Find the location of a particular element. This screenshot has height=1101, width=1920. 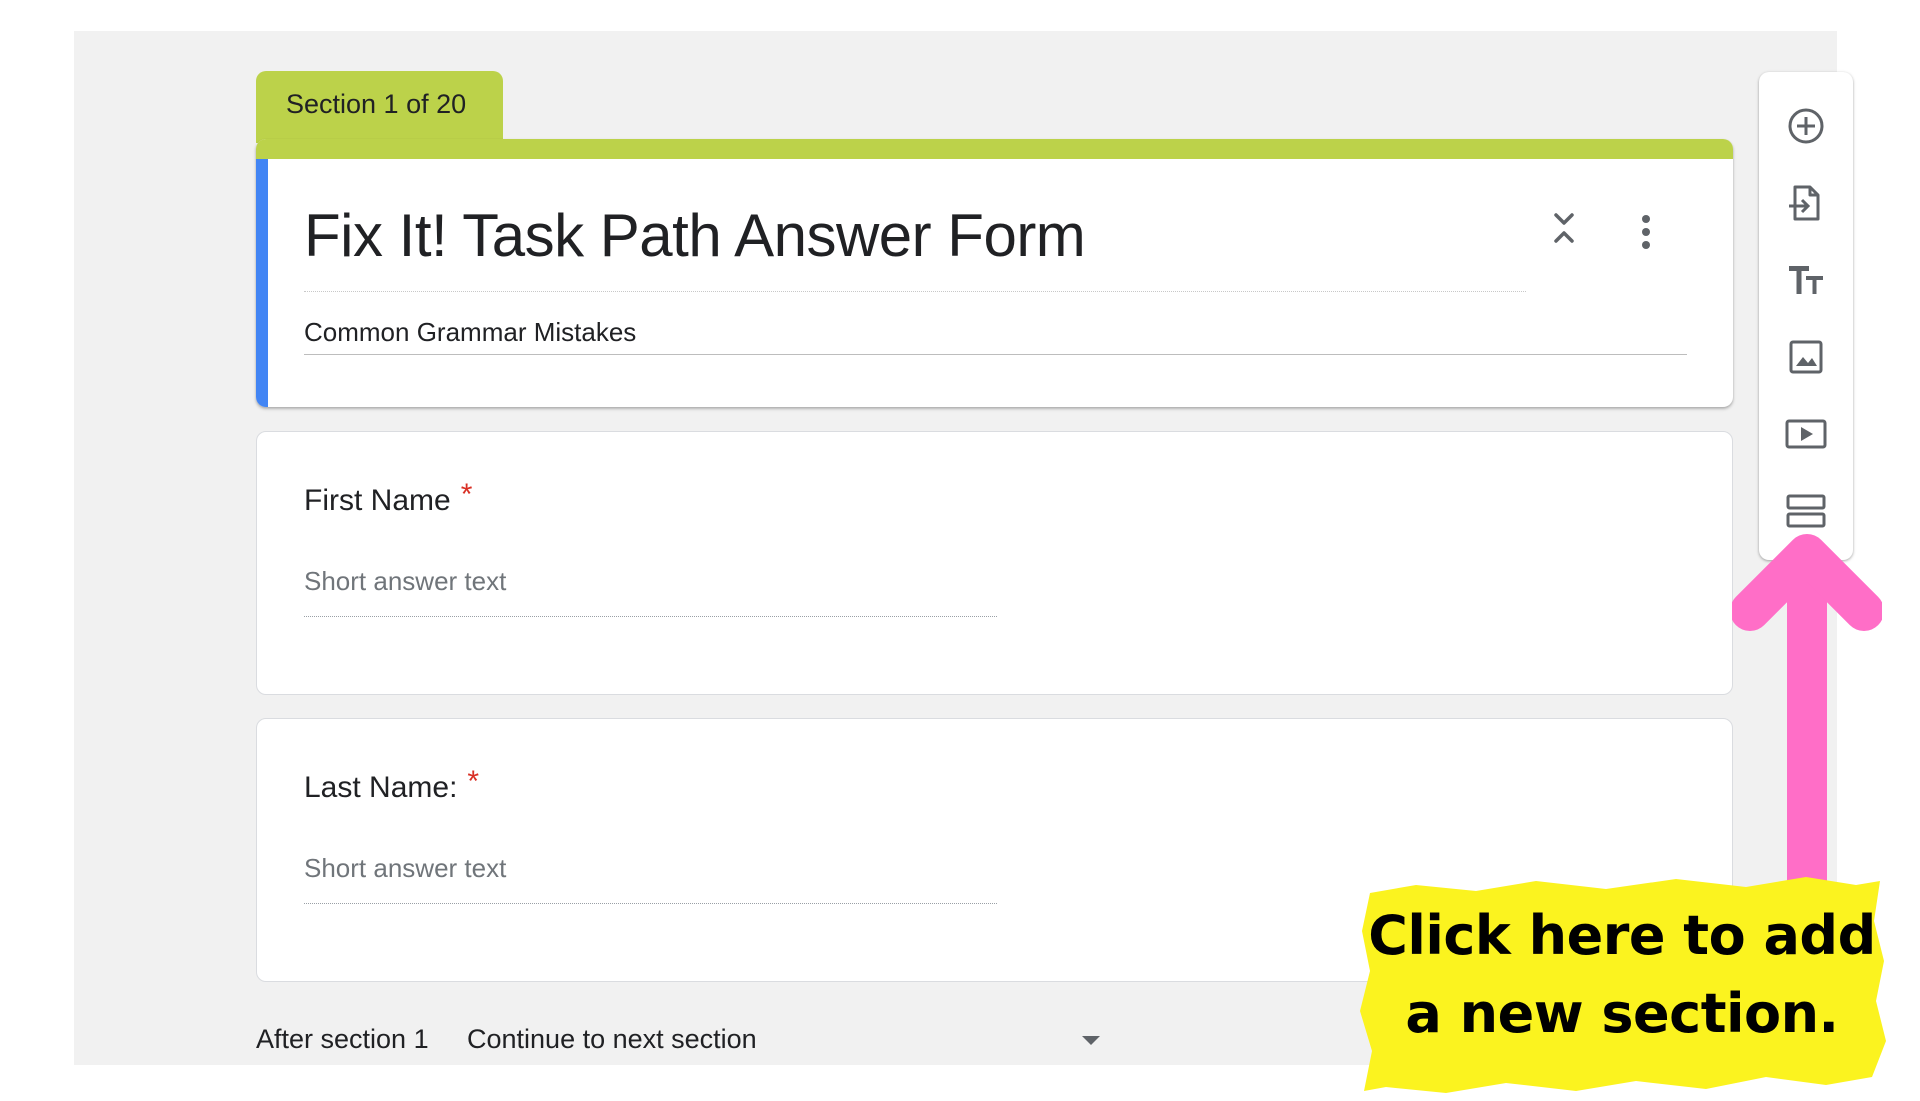

question-title-text: First Name is located at coordinates (377, 500).